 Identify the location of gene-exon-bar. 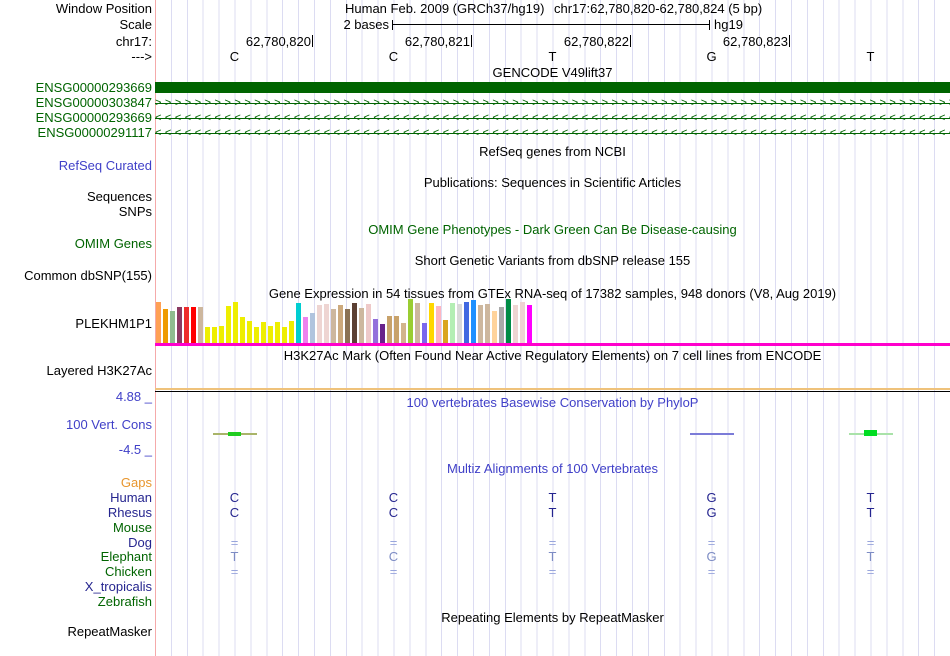
(552, 87).